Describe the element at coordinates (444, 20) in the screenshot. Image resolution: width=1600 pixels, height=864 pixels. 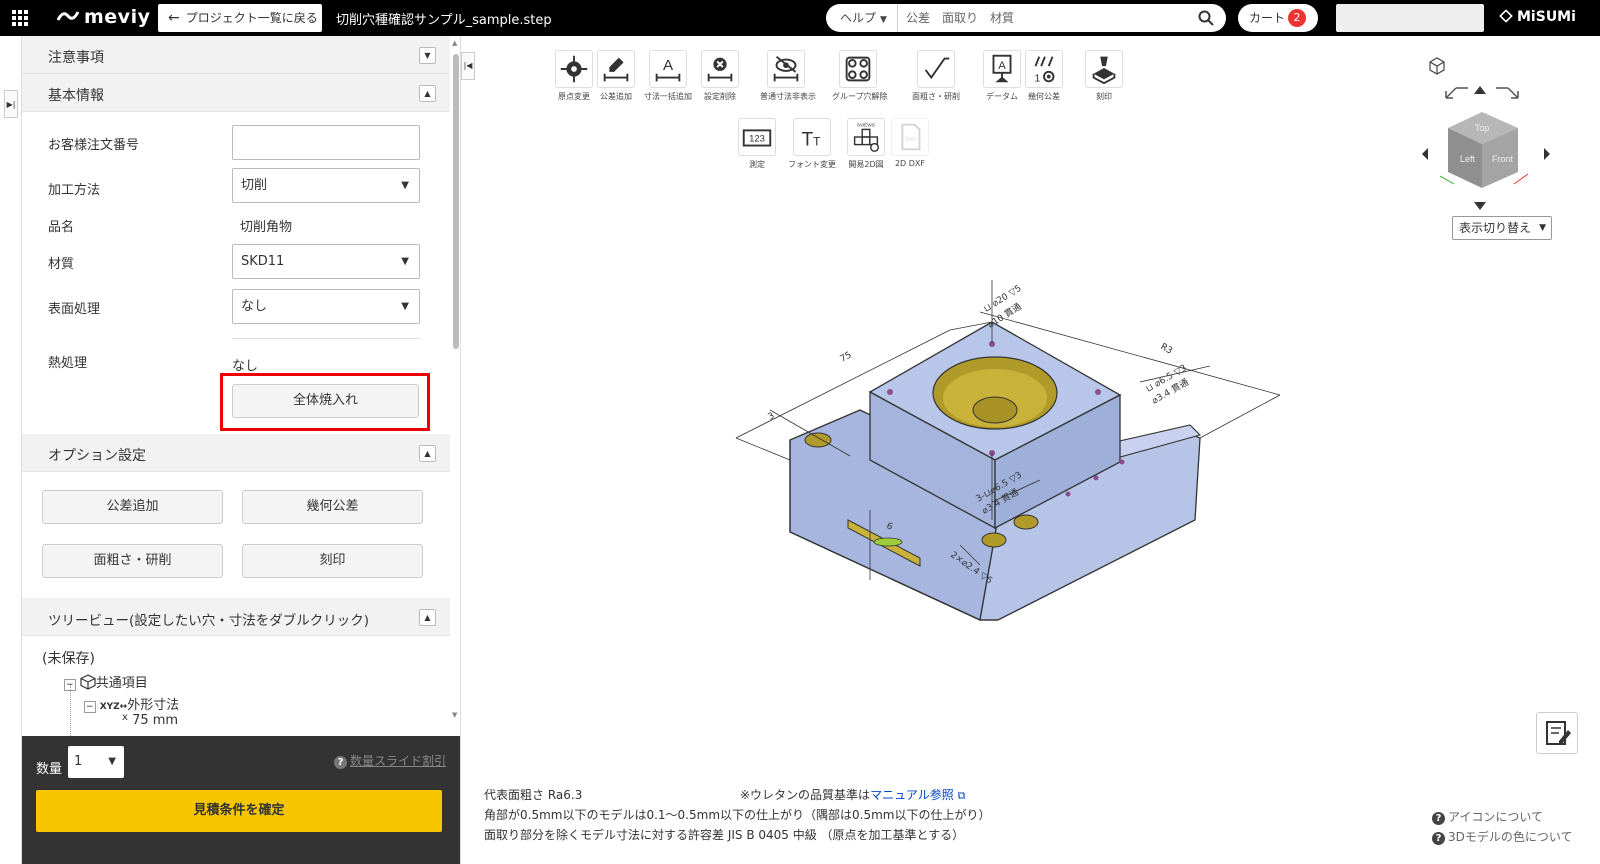
I see `file-title: 切削穴種確認サンプル_sample.step` at that location.